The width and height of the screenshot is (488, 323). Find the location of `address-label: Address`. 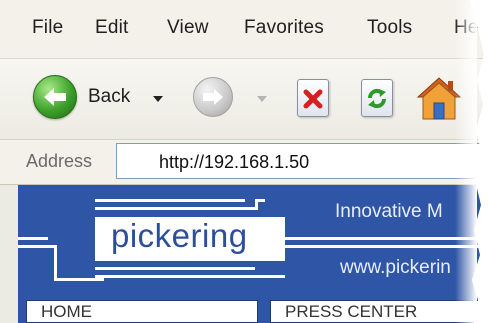

address-label: Address is located at coordinates (59, 161).